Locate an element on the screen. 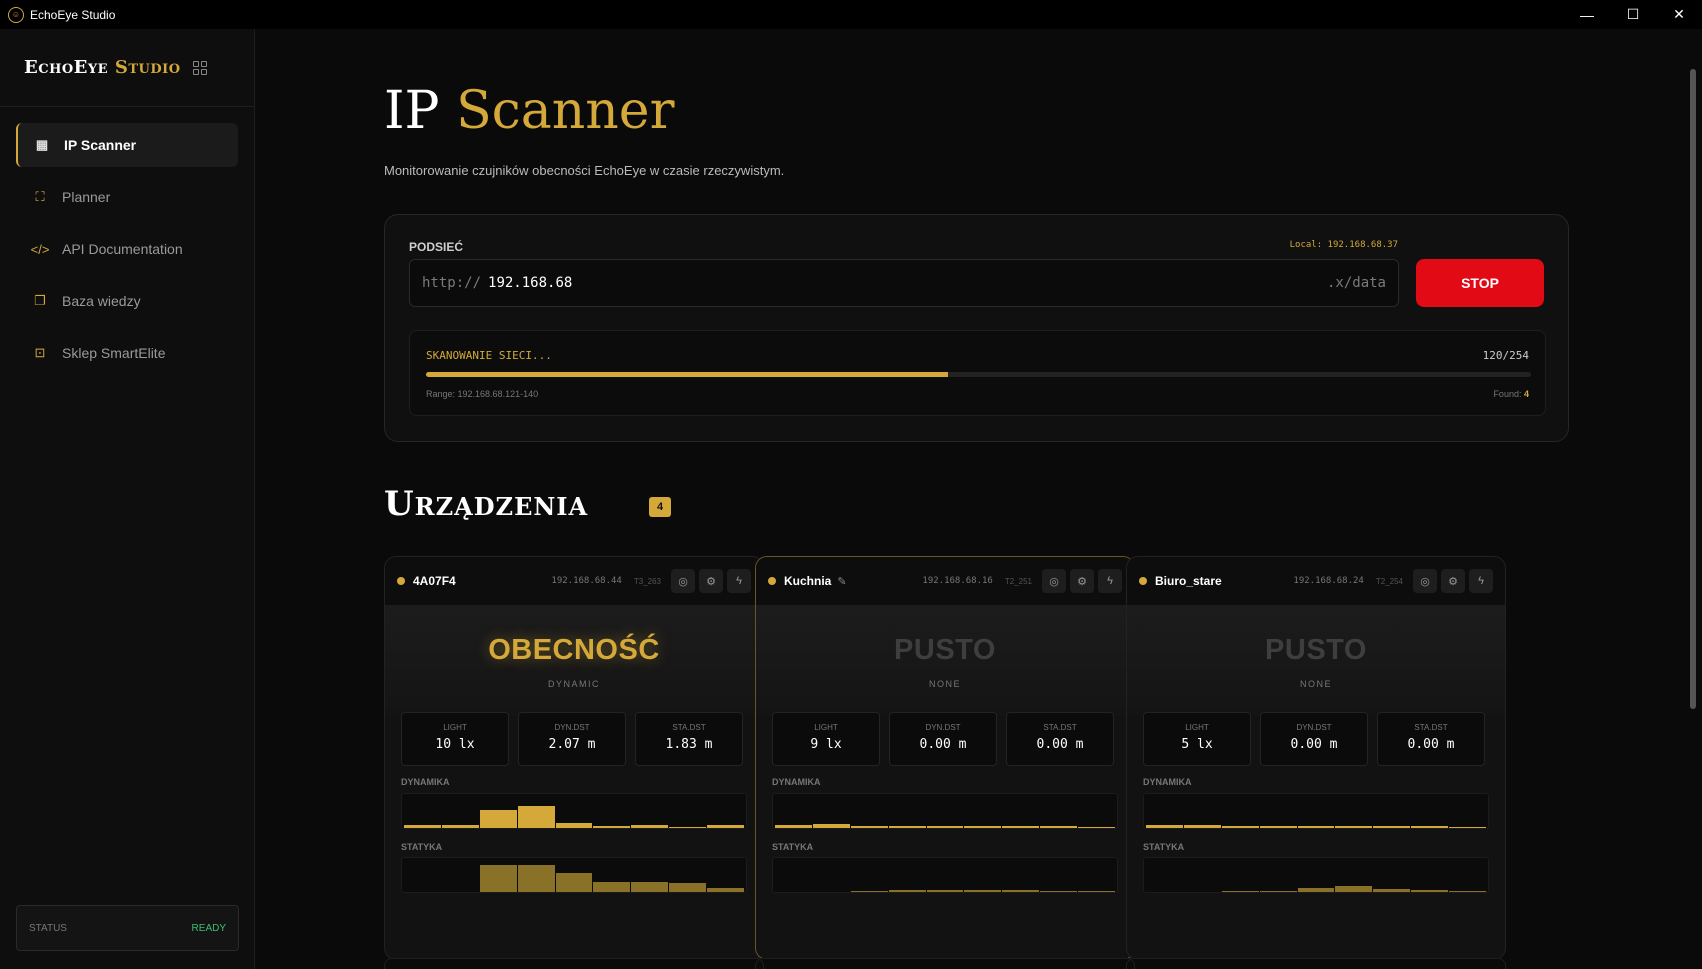 This screenshot has height=969, width=1702. sidebar-item-planner: ⛶ Planner is located at coordinates (127, 197).